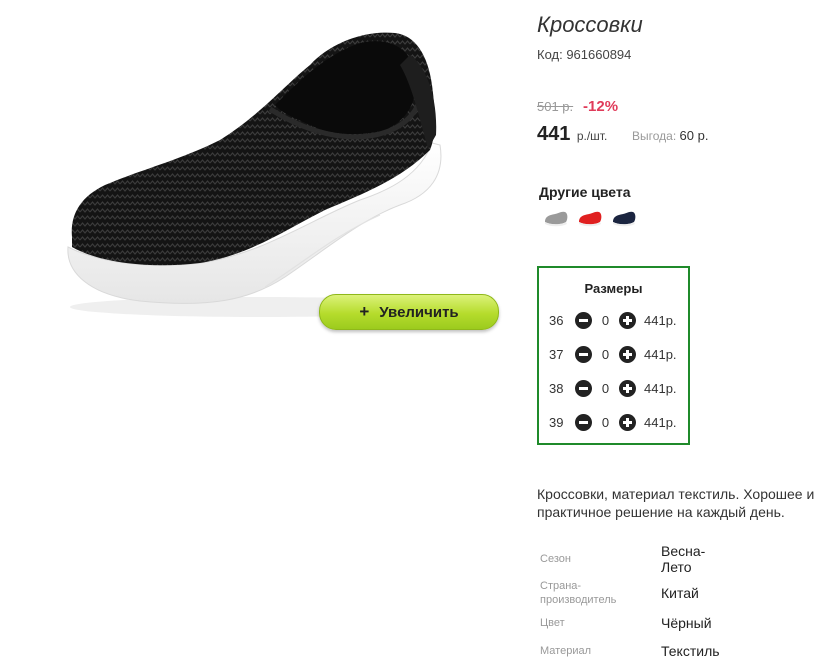 Image resolution: width=828 pixels, height=663 pixels. What do you see at coordinates (556, 218) in the screenshot?
I see `color-swatch-gray` at bounding box center [556, 218].